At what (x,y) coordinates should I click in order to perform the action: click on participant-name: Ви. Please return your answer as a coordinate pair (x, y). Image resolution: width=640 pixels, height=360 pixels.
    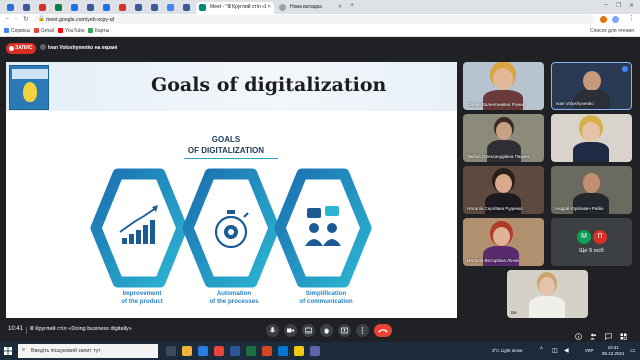
    Looking at the image, I should click on (514, 312).